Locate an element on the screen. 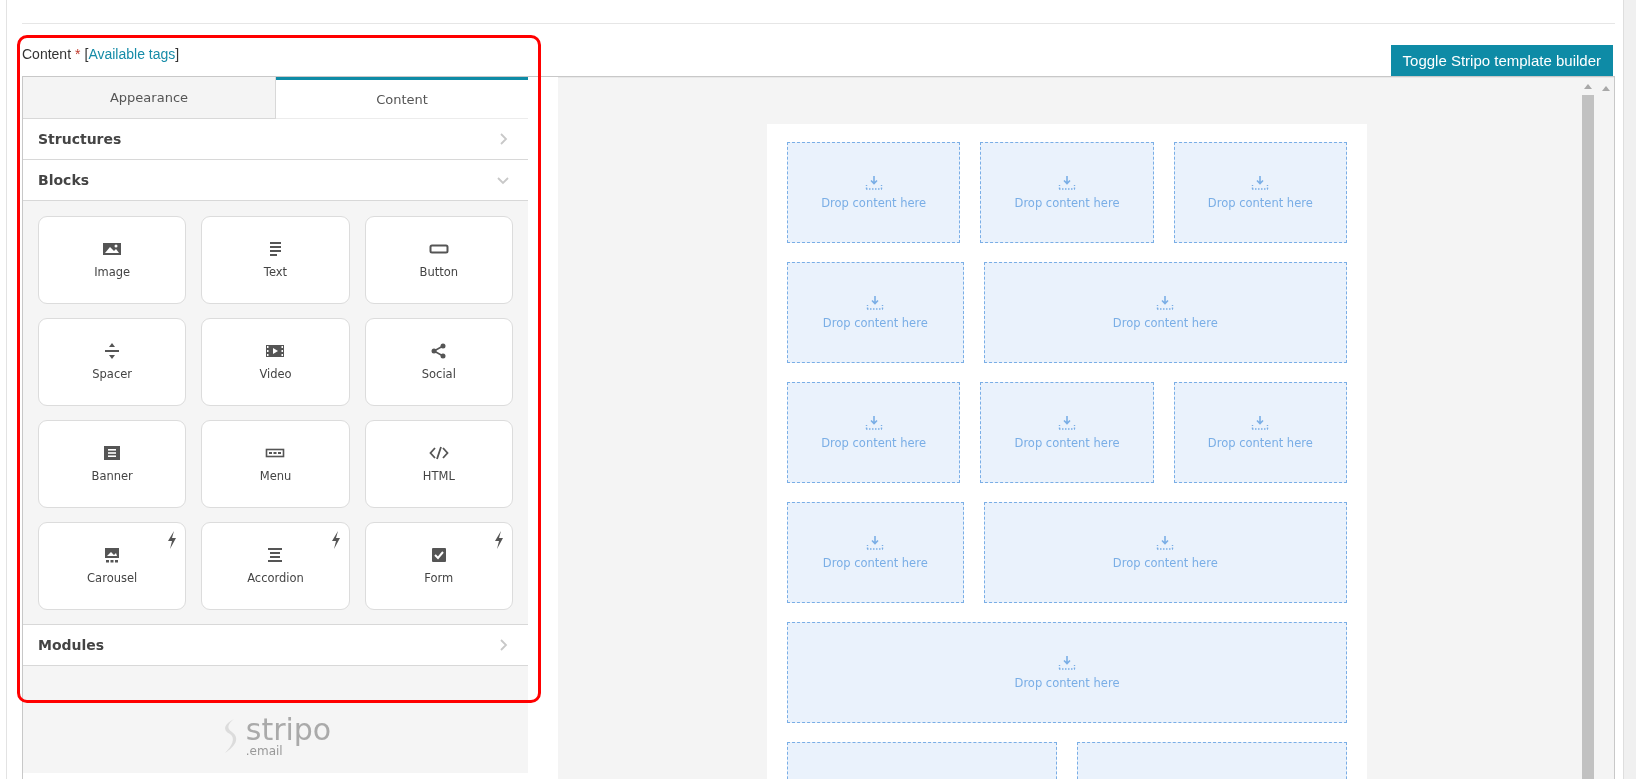  block-label: Image is located at coordinates (112, 272).